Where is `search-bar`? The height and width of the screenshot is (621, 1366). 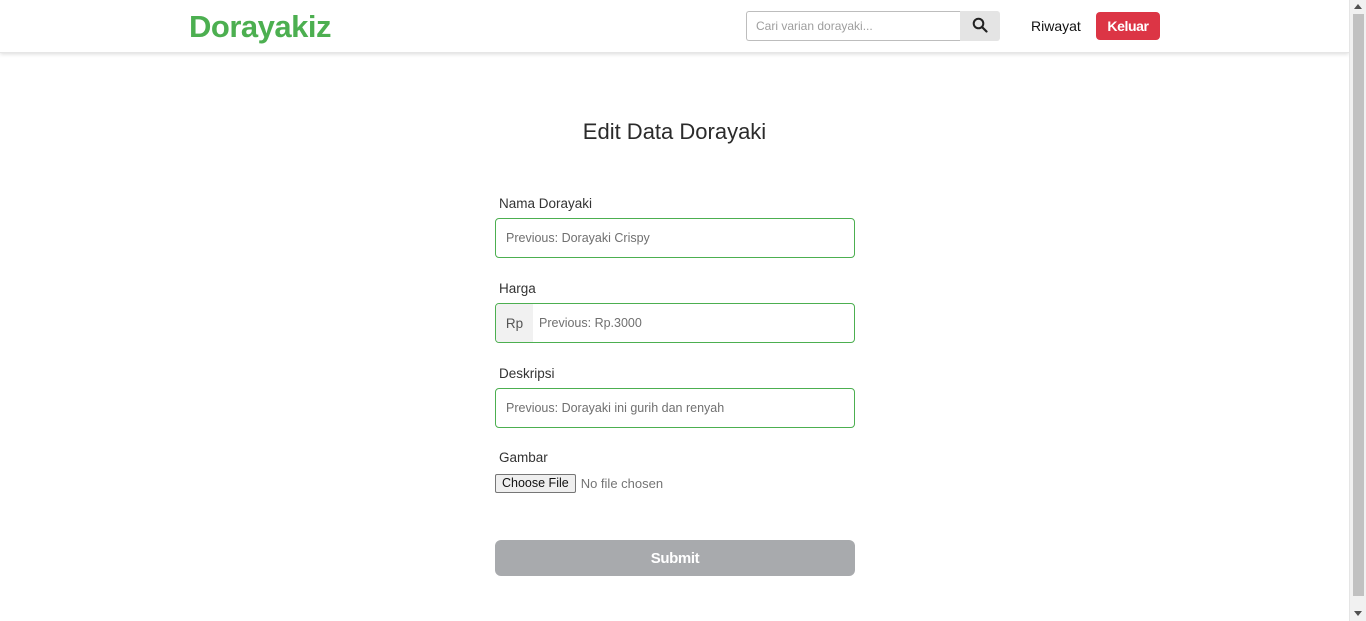
search-bar is located at coordinates (873, 26).